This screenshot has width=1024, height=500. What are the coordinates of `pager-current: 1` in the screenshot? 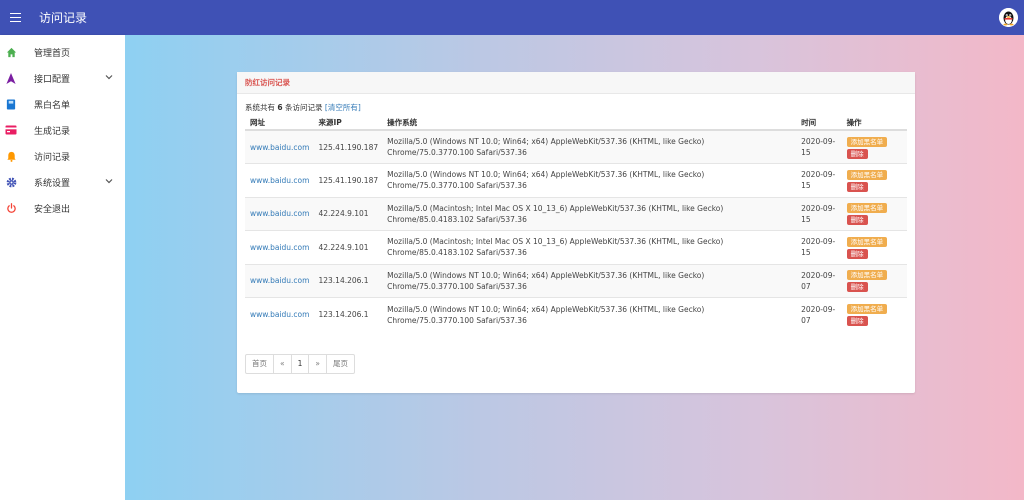 It's located at (299, 364).